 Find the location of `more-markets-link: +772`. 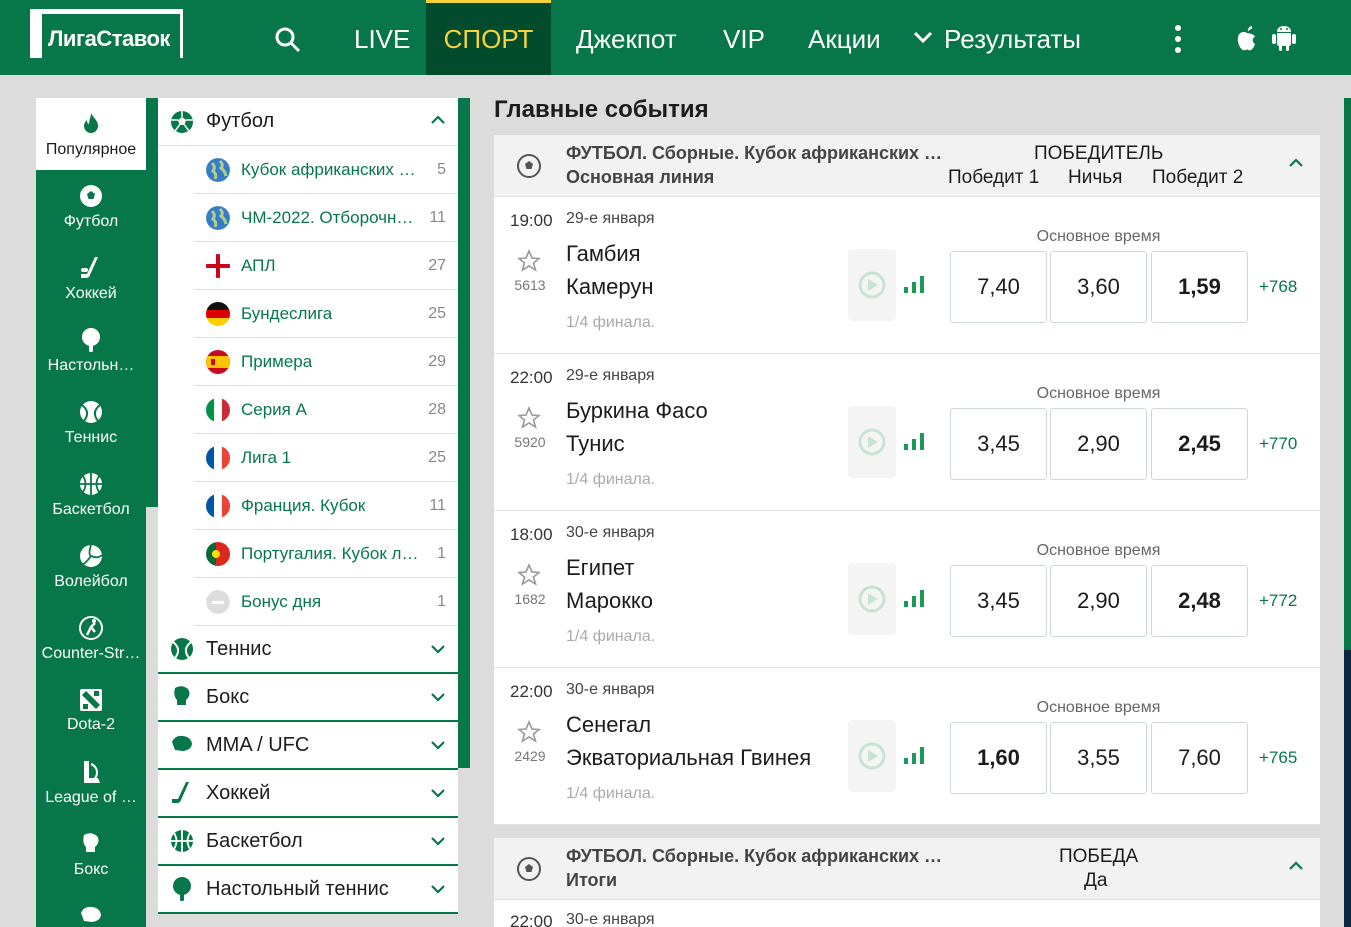

more-markets-link: +772 is located at coordinates (1278, 601).